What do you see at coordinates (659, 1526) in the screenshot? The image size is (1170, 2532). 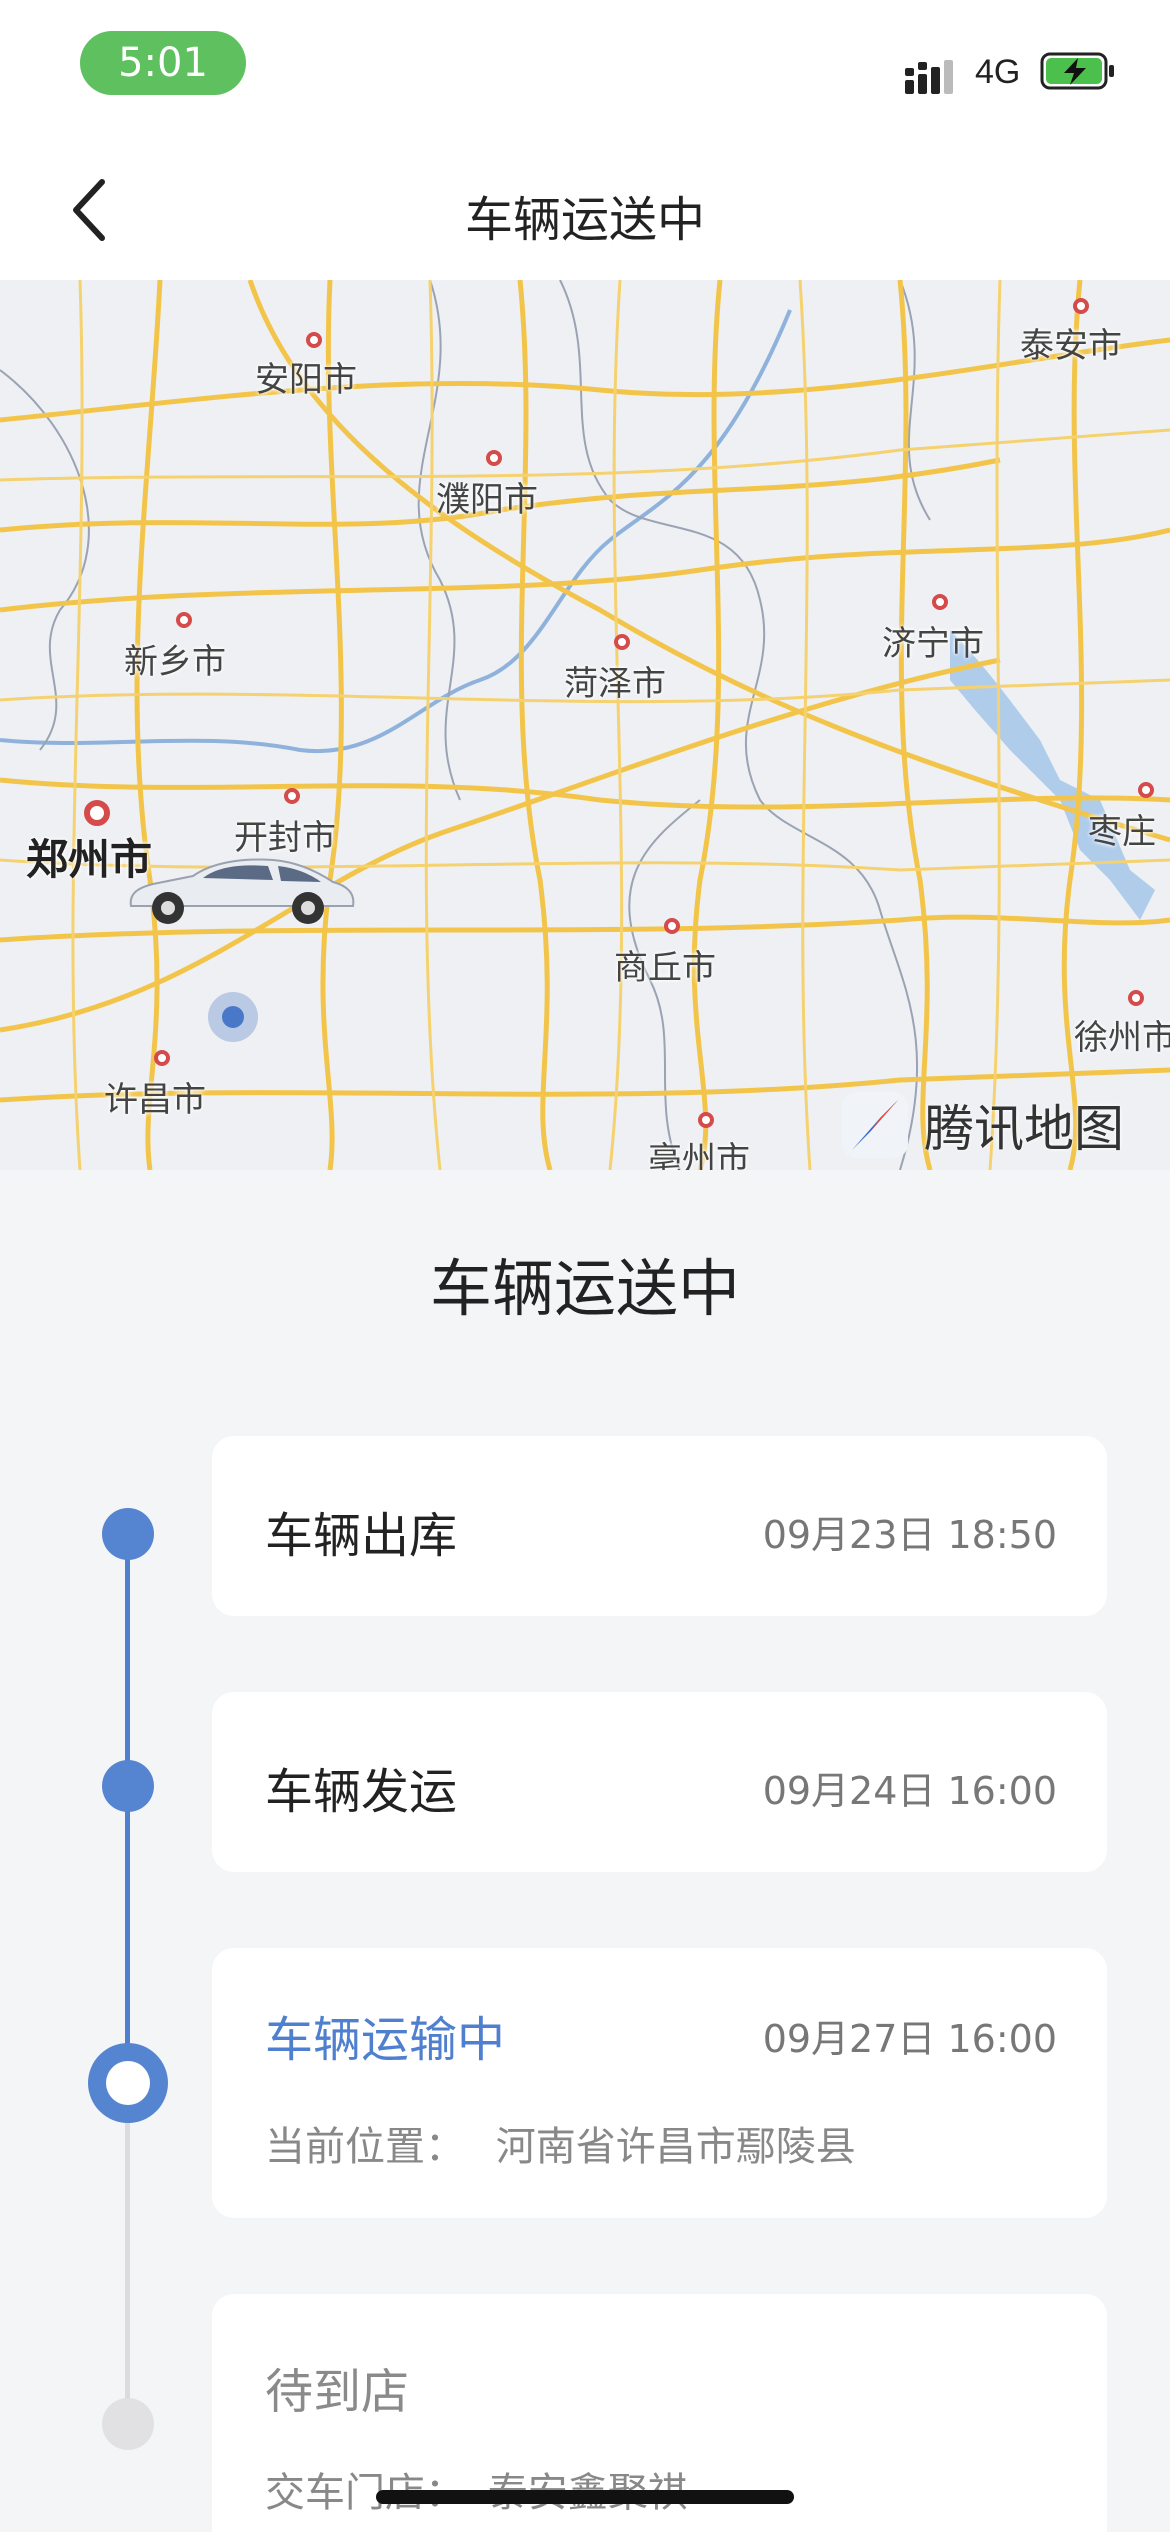 I see `timeline-card: 车辆出库 09月23日 18:50` at bounding box center [659, 1526].